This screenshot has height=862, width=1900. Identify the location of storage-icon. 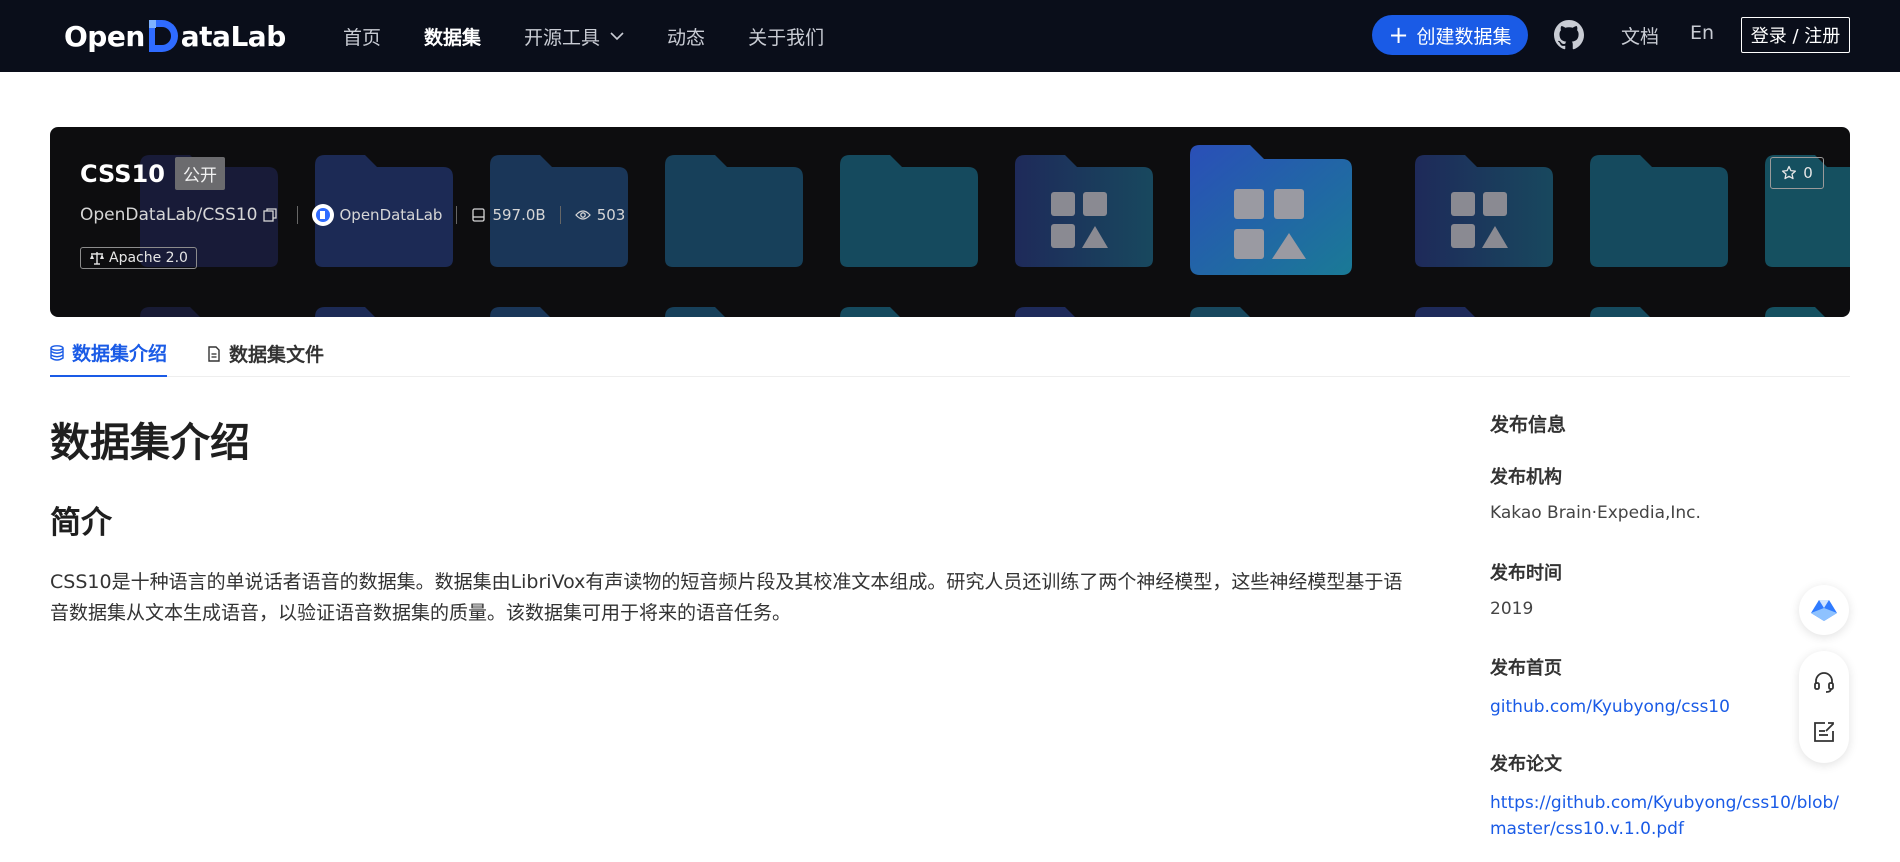
(478, 215).